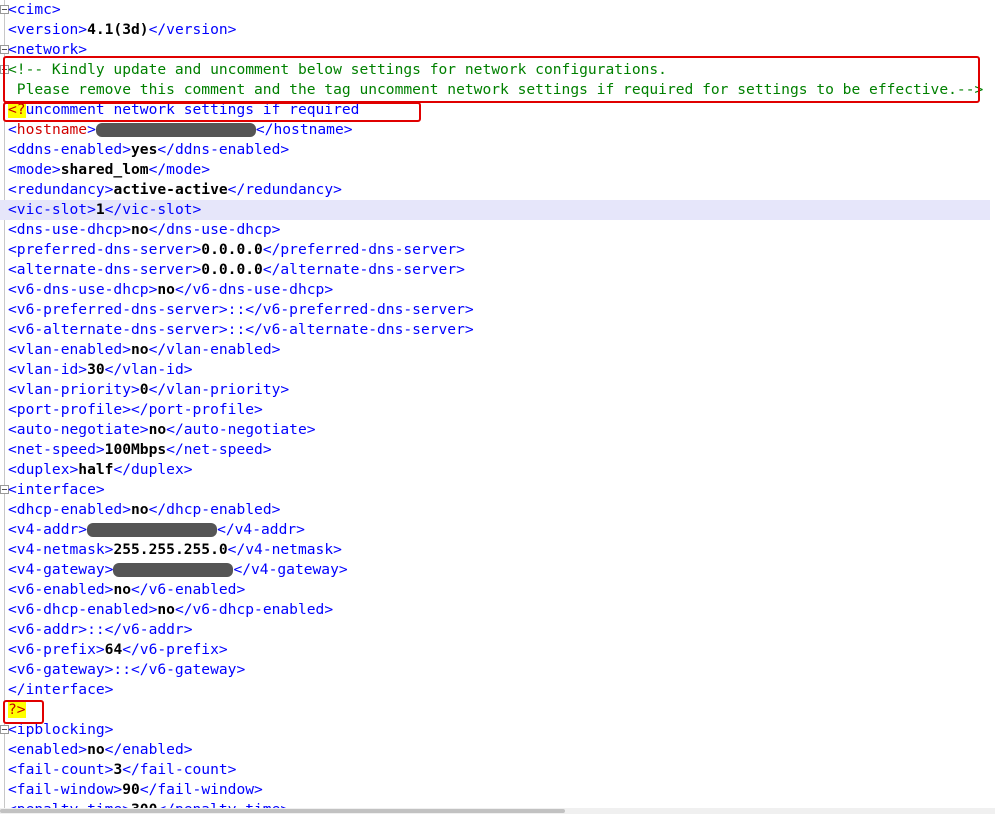 The width and height of the screenshot is (995, 814). I want to click on code-line: <dns-use-dhcp>no</dns-use-dhcp>, so click(495, 230).